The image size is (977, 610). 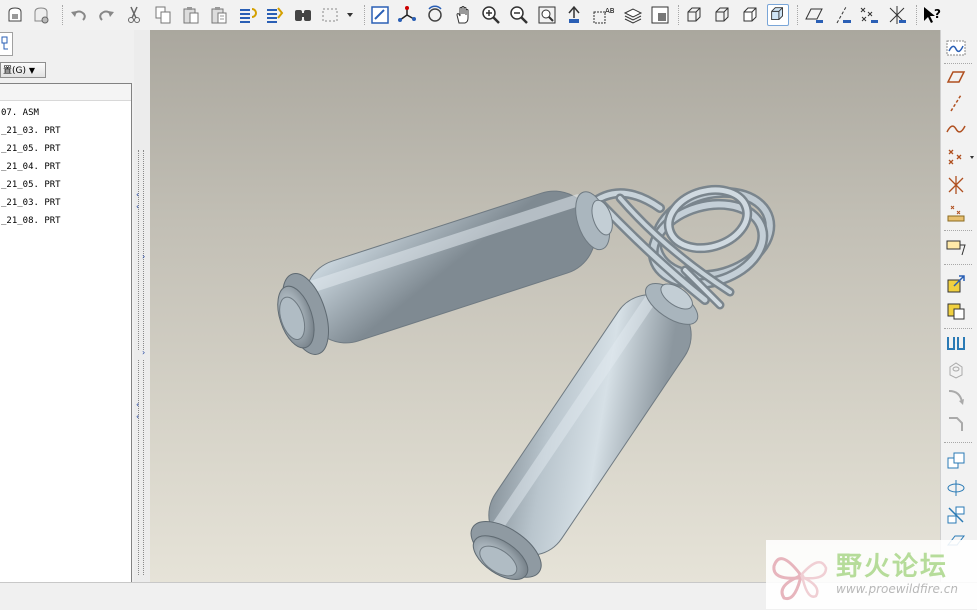 I want to click on paste-special-icon, so click(x=219, y=15).